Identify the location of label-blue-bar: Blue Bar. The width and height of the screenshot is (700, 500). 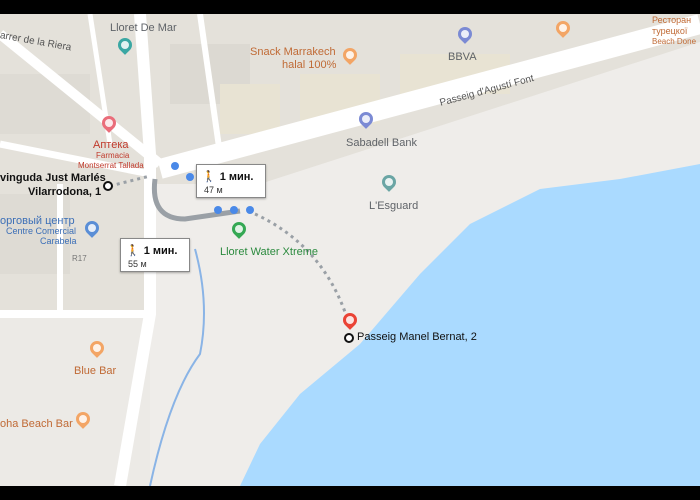
(95, 371).